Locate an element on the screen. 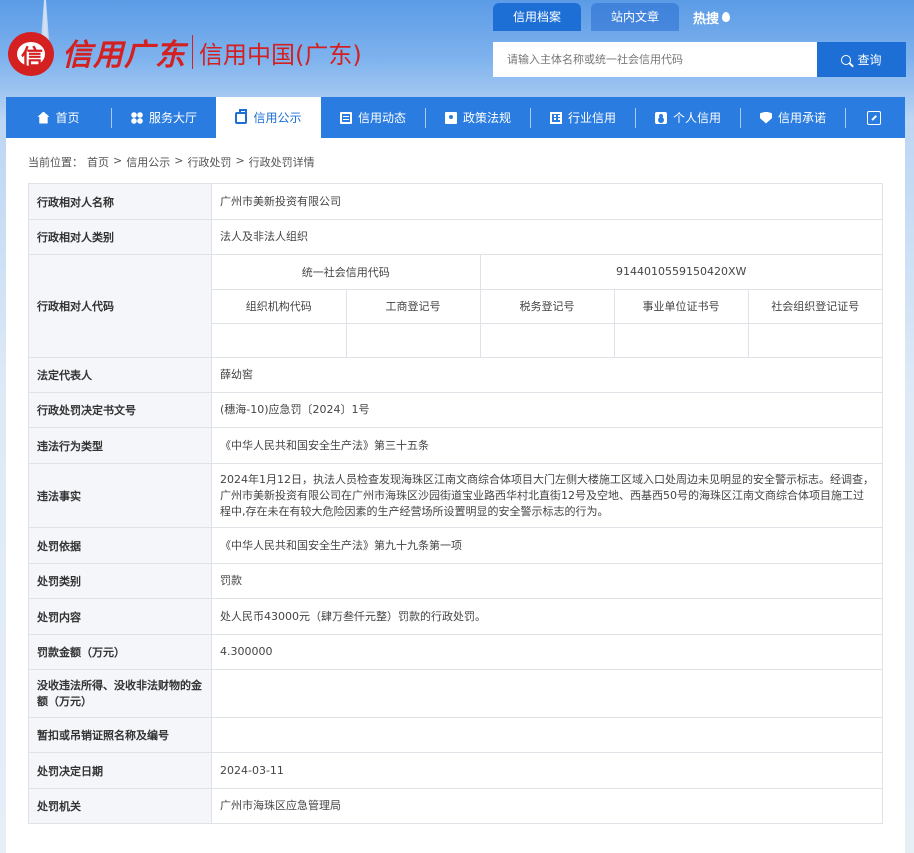  nav-label: 个人信用 is located at coordinates (696, 118).